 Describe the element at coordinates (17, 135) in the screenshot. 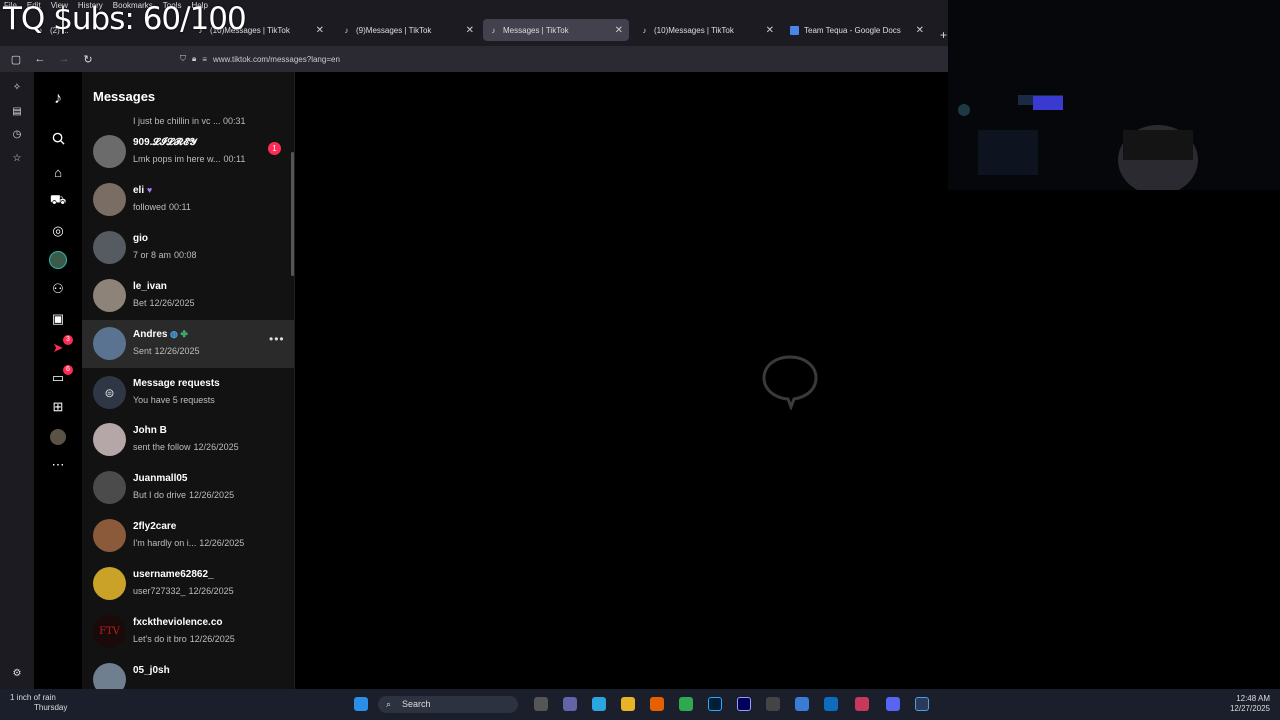

I see `history-icon: ◷` at that location.